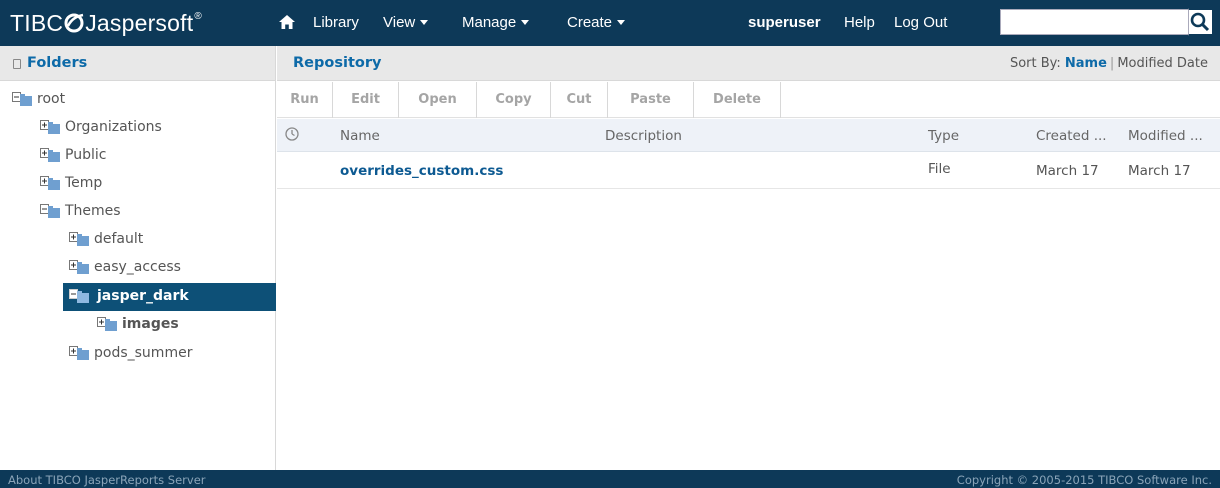  What do you see at coordinates (590, 22) in the screenshot?
I see `nav-create-label: Create` at bounding box center [590, 22].